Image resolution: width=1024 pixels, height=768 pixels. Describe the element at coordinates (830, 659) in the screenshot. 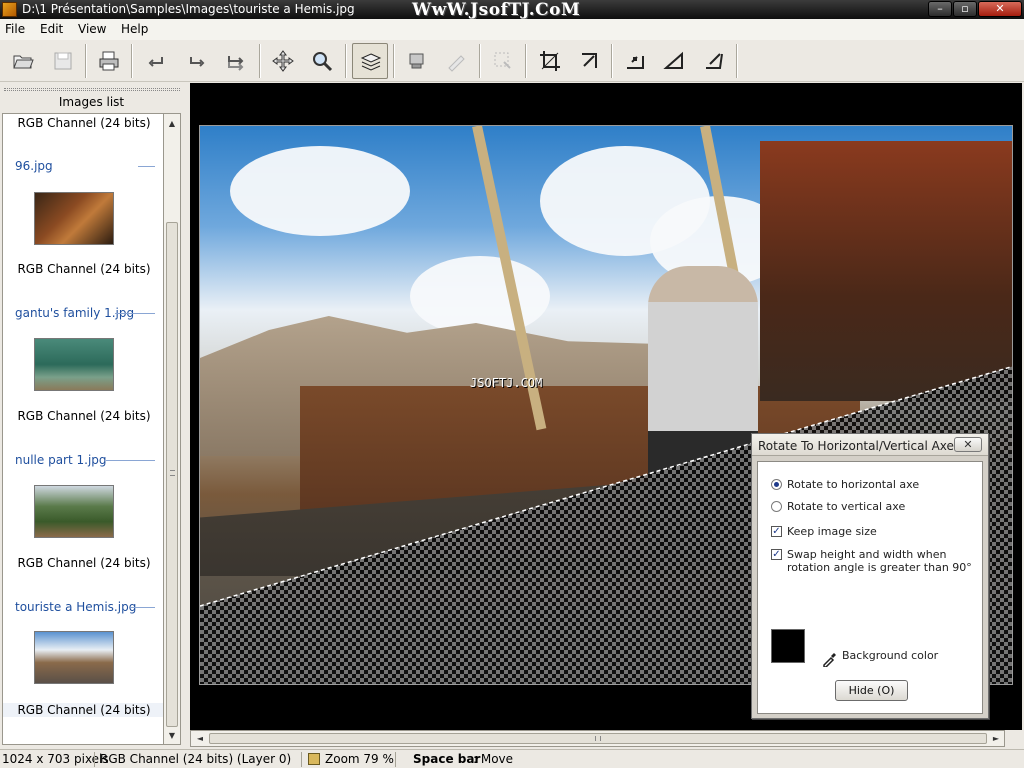

I see `eyedropper-icon` at that location.